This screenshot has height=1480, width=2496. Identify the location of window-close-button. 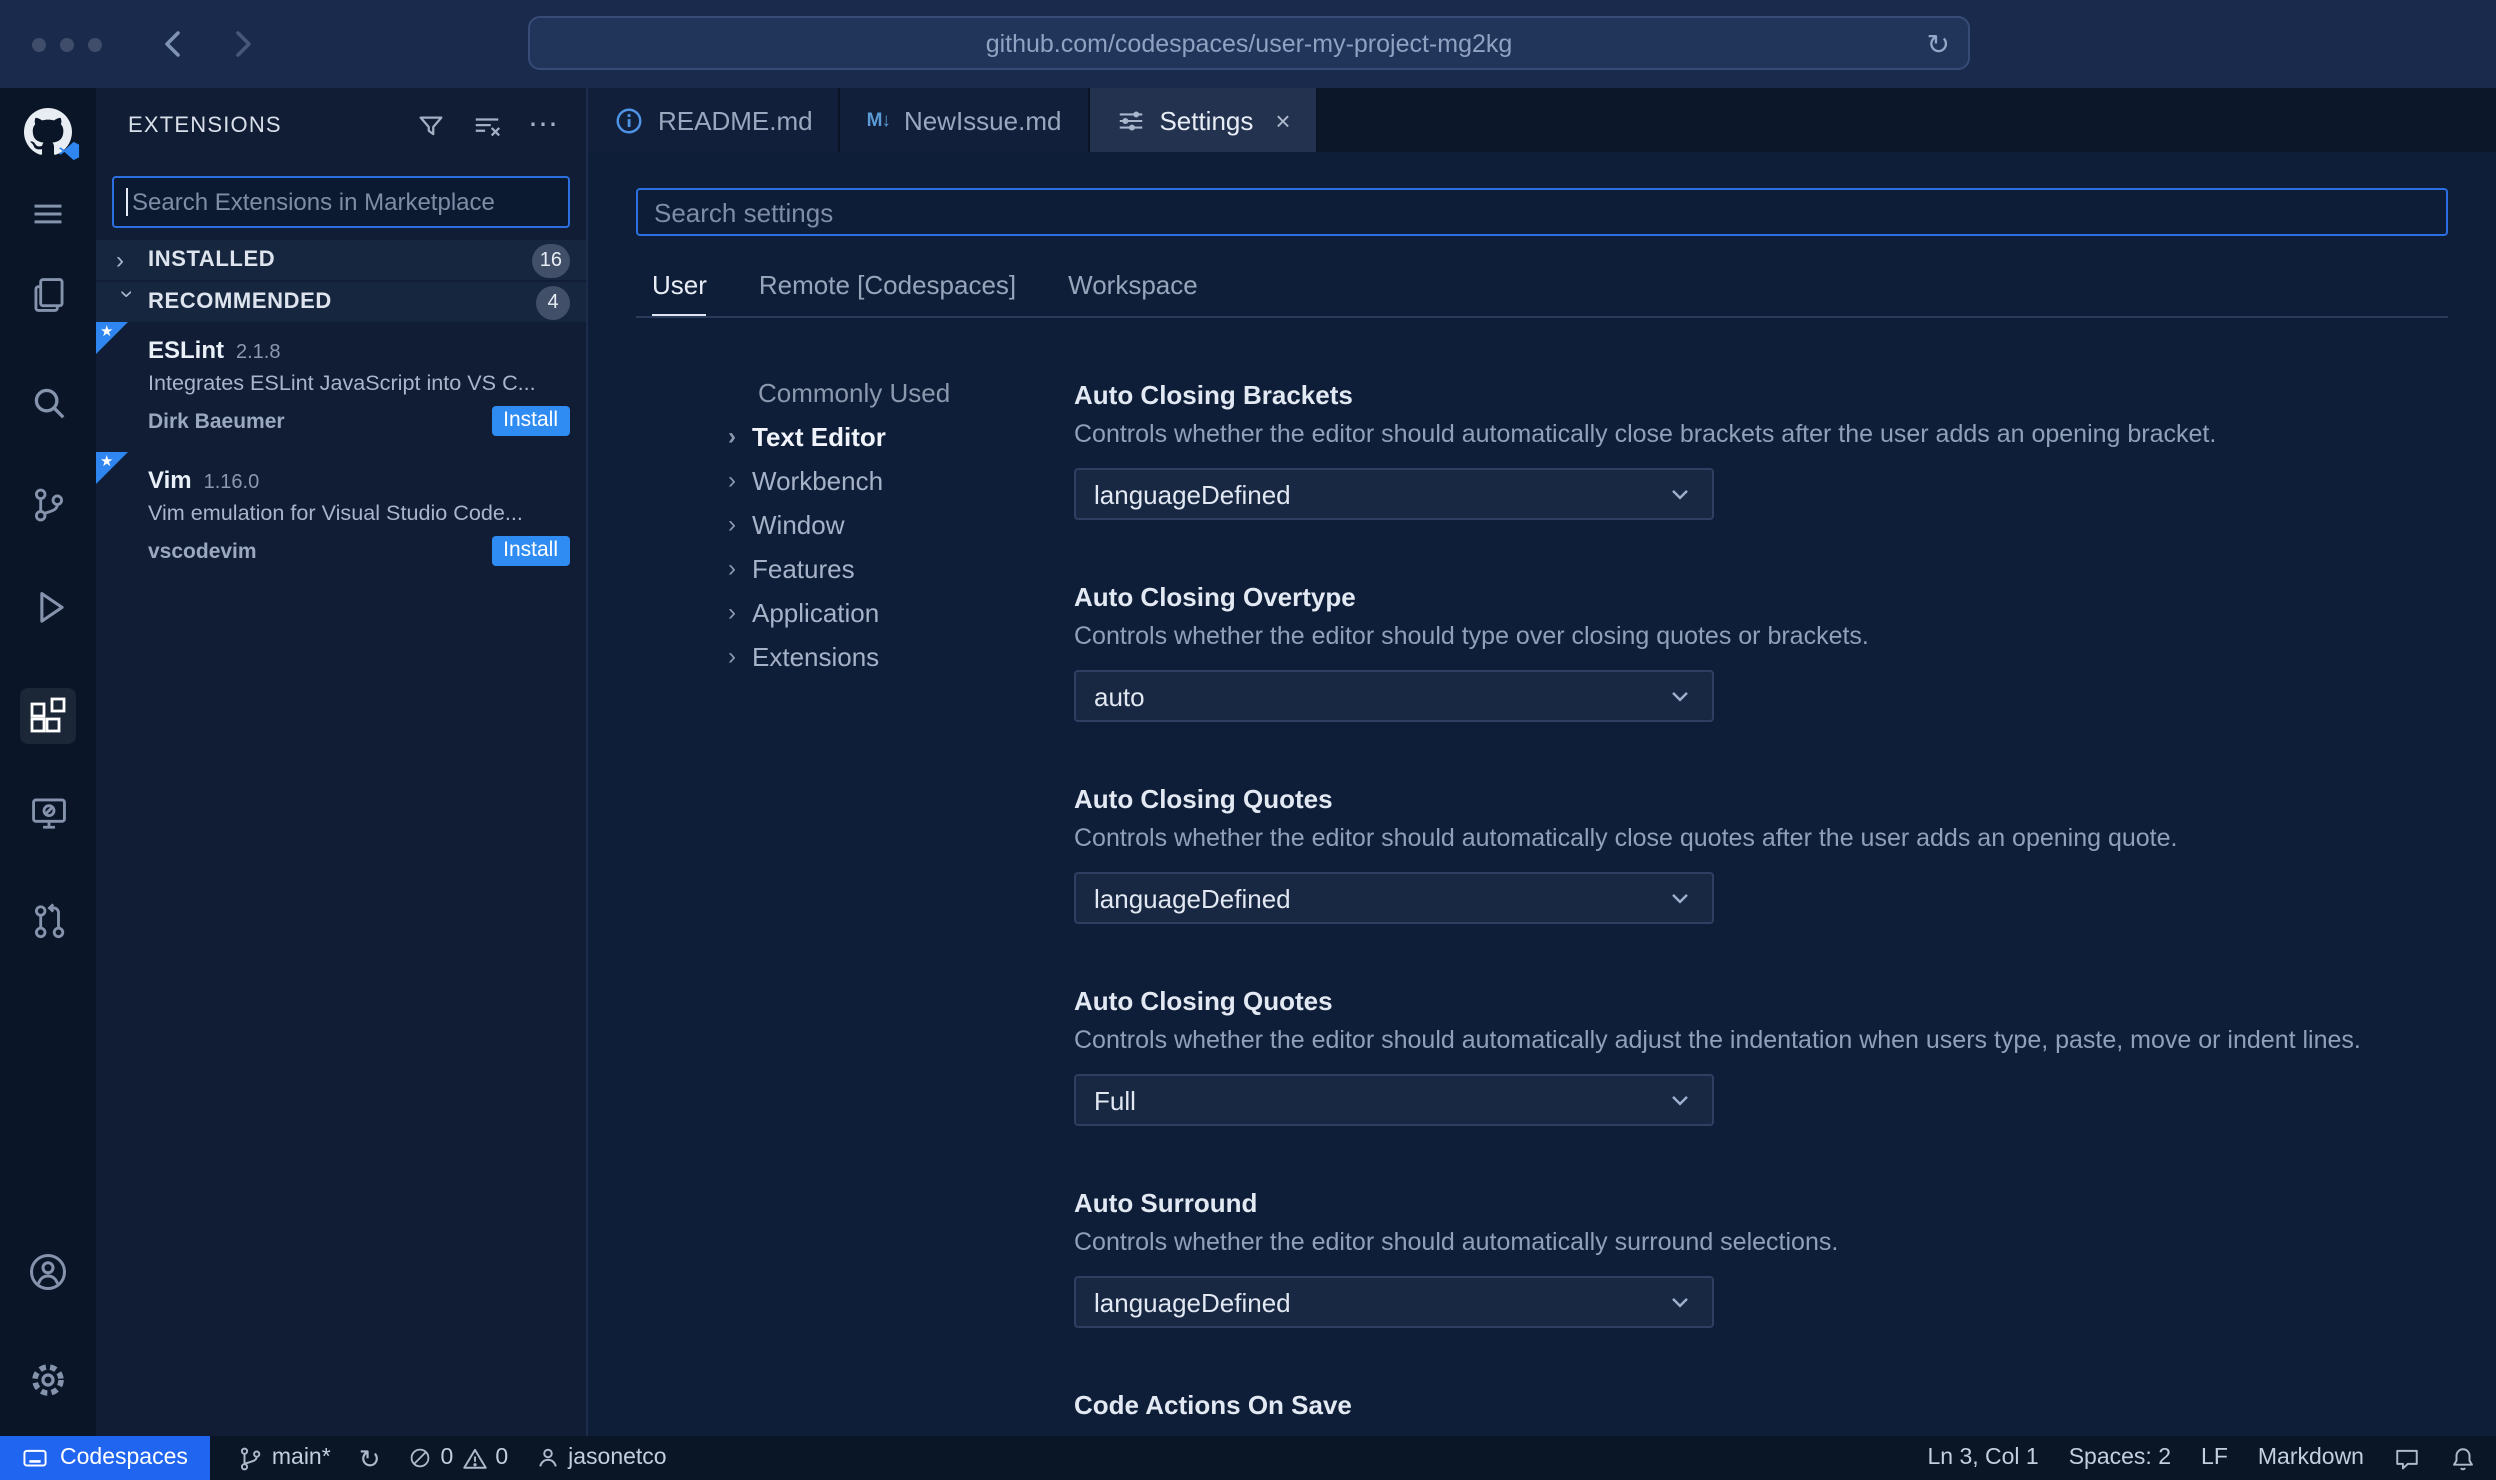
(39, 44).